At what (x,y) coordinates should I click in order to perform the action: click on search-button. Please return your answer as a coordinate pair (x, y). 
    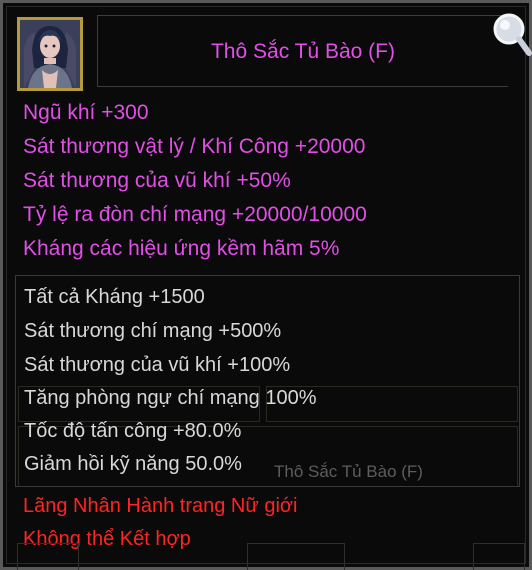
    Looking at the image, I should click on (509, 35).